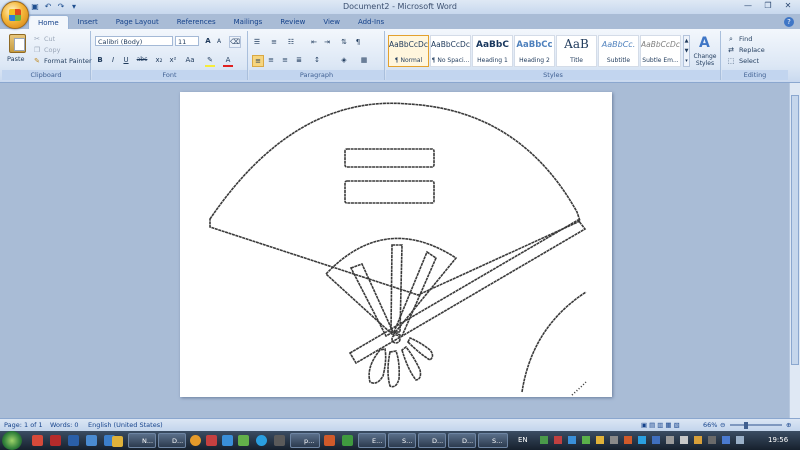 The height and width of the screenshot is (450, 800). What do you see at coordinates (788, 6) in the screenshot?
I see `close-icon: ✕` at bounding box center [788, 6].